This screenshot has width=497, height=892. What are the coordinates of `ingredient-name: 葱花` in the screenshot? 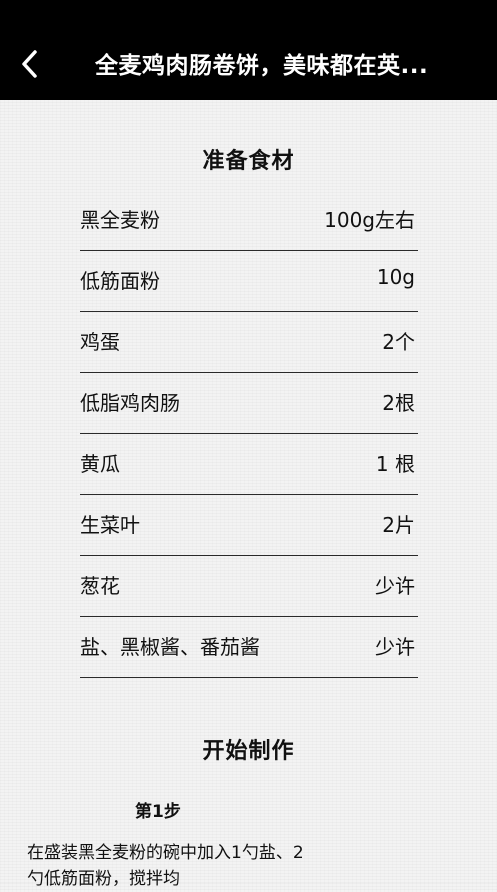 It's located at (100, 586).